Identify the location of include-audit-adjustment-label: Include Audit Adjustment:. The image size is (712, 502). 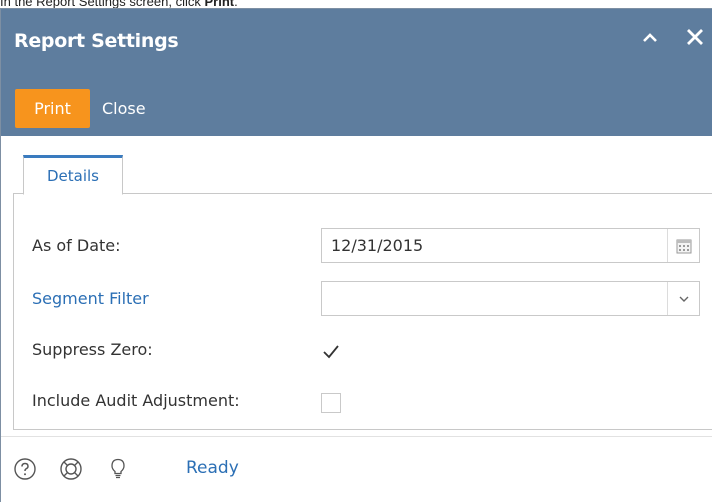
(136, 400).